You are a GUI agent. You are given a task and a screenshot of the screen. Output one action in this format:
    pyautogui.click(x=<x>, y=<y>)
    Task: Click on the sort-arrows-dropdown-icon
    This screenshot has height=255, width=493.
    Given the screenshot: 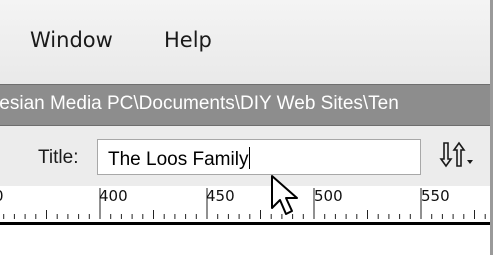 What is the action you would take?
    pyautogui.click(x=456, y=154)
    